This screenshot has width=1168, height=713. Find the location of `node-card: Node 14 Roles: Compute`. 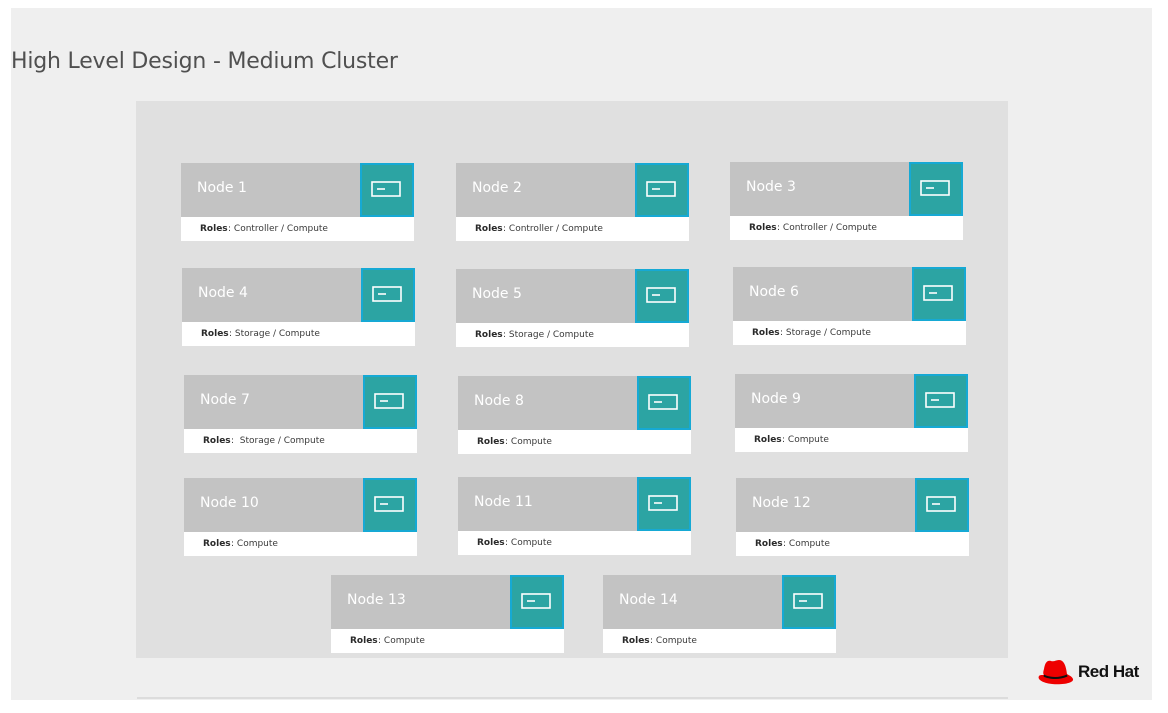

node-card: Node 14 Roles: Compute is located at coordinates (719, 614).